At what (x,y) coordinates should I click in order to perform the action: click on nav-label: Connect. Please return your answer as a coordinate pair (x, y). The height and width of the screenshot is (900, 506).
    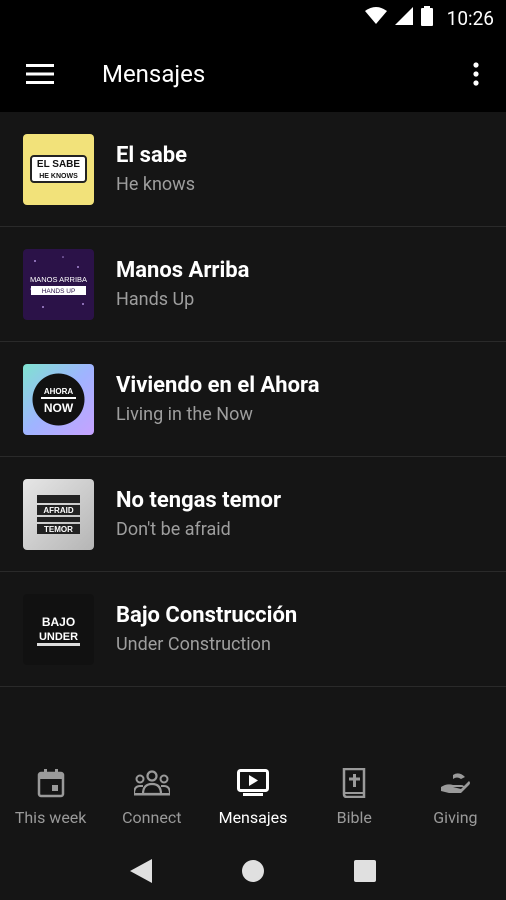
    Looking at the image, I should click on (152, 817).